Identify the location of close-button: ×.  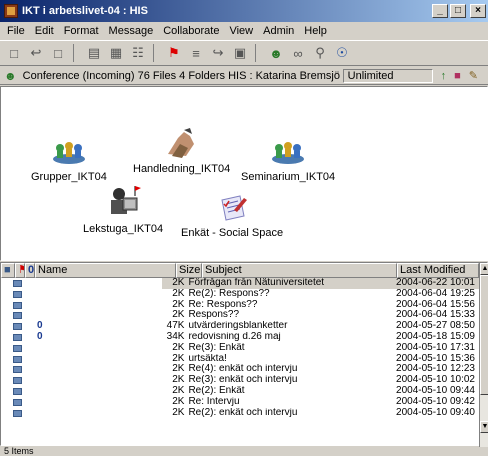
(478, 11).